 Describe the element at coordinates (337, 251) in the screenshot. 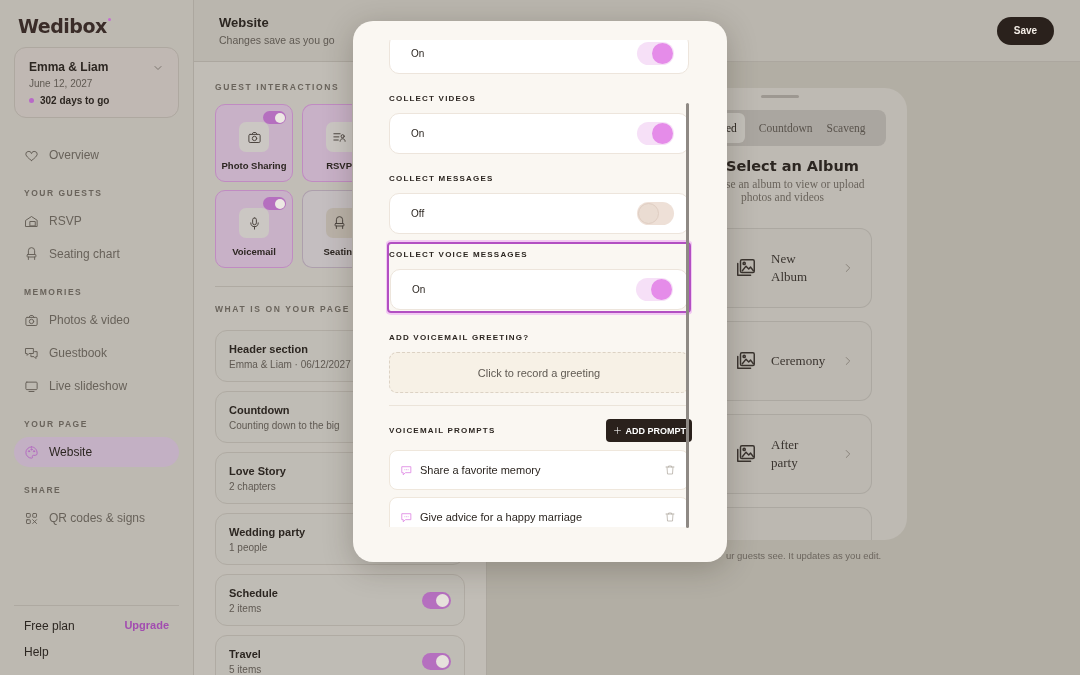

I see `tile-label: Seatin` at that location.